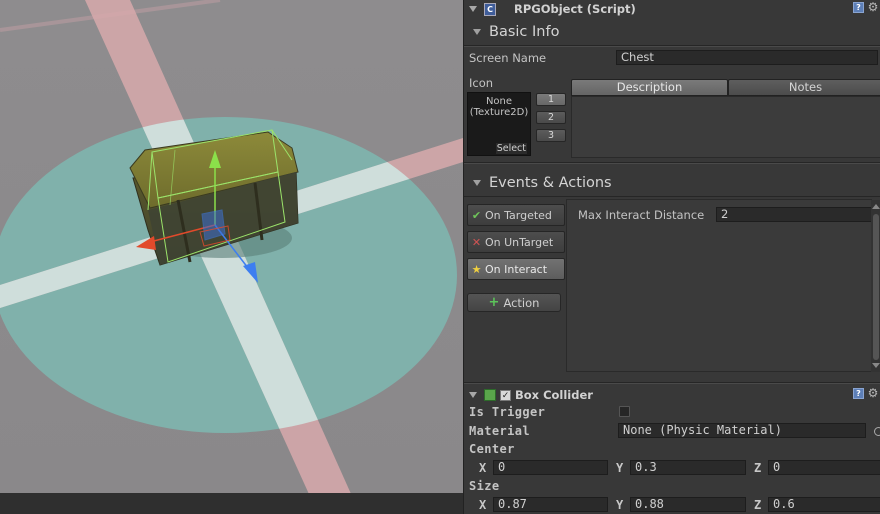  Describe the element at coordinates (551, 135) in the screenshot. I see `icon-slot-button-3: 3` at that location.